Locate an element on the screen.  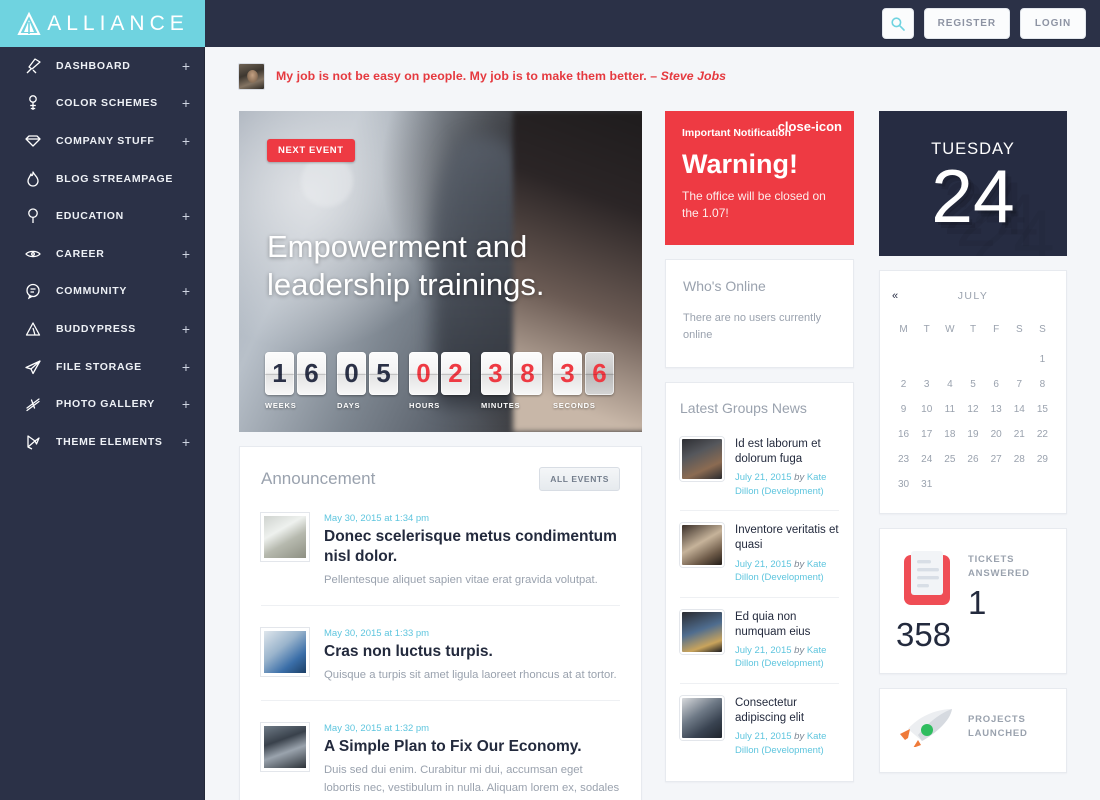
sidebar-item-photo-gallery: PHOTO GALLERY + is located at coordinates (102, 404).